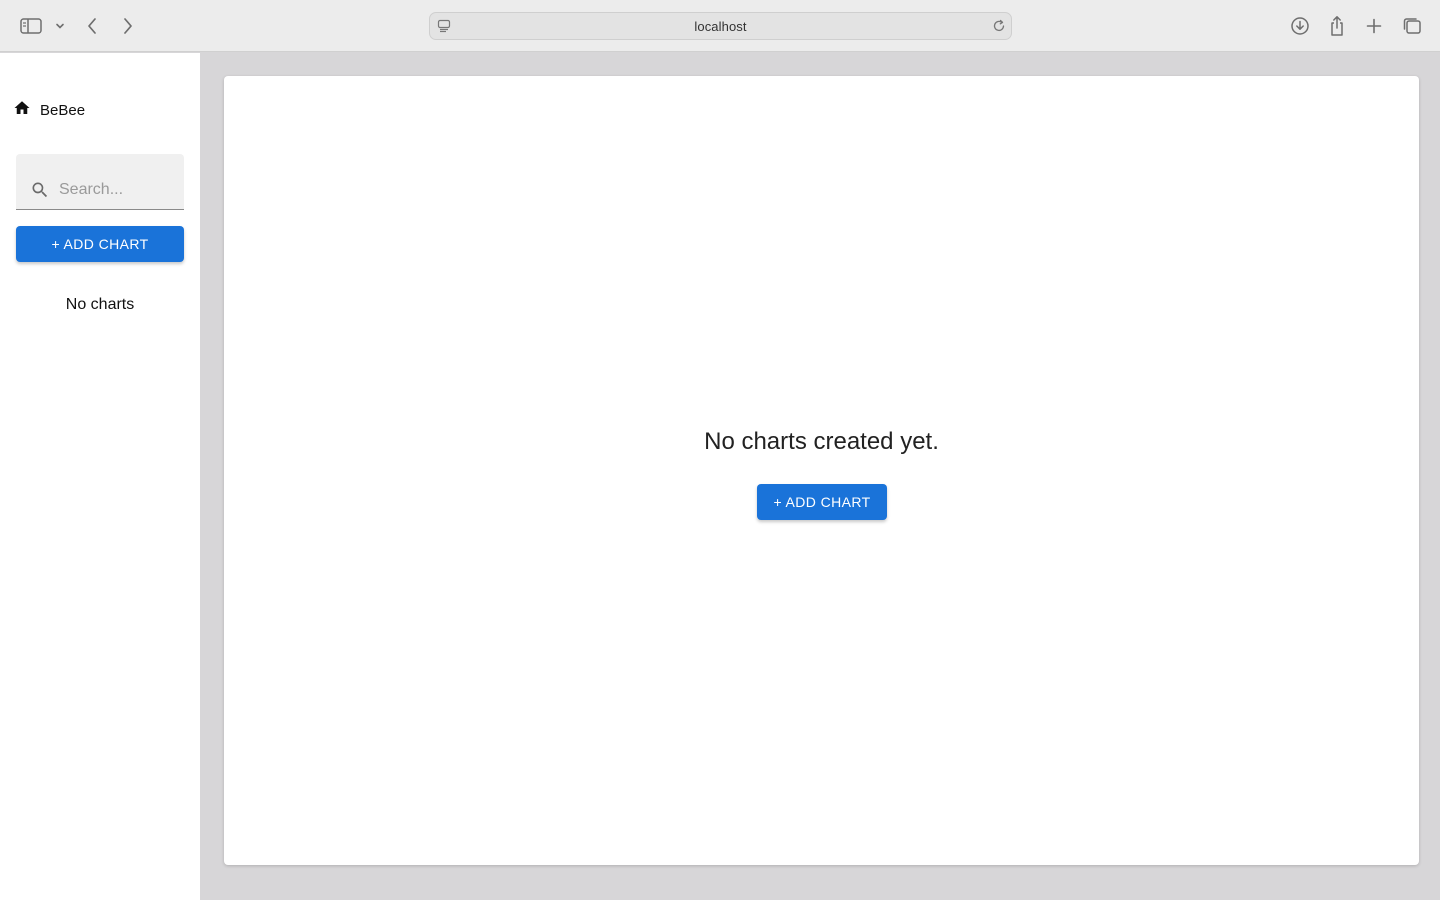 The width and height of the screenshot is (1440, 900). I want to click on address-url: localhost, so click(720, 26).